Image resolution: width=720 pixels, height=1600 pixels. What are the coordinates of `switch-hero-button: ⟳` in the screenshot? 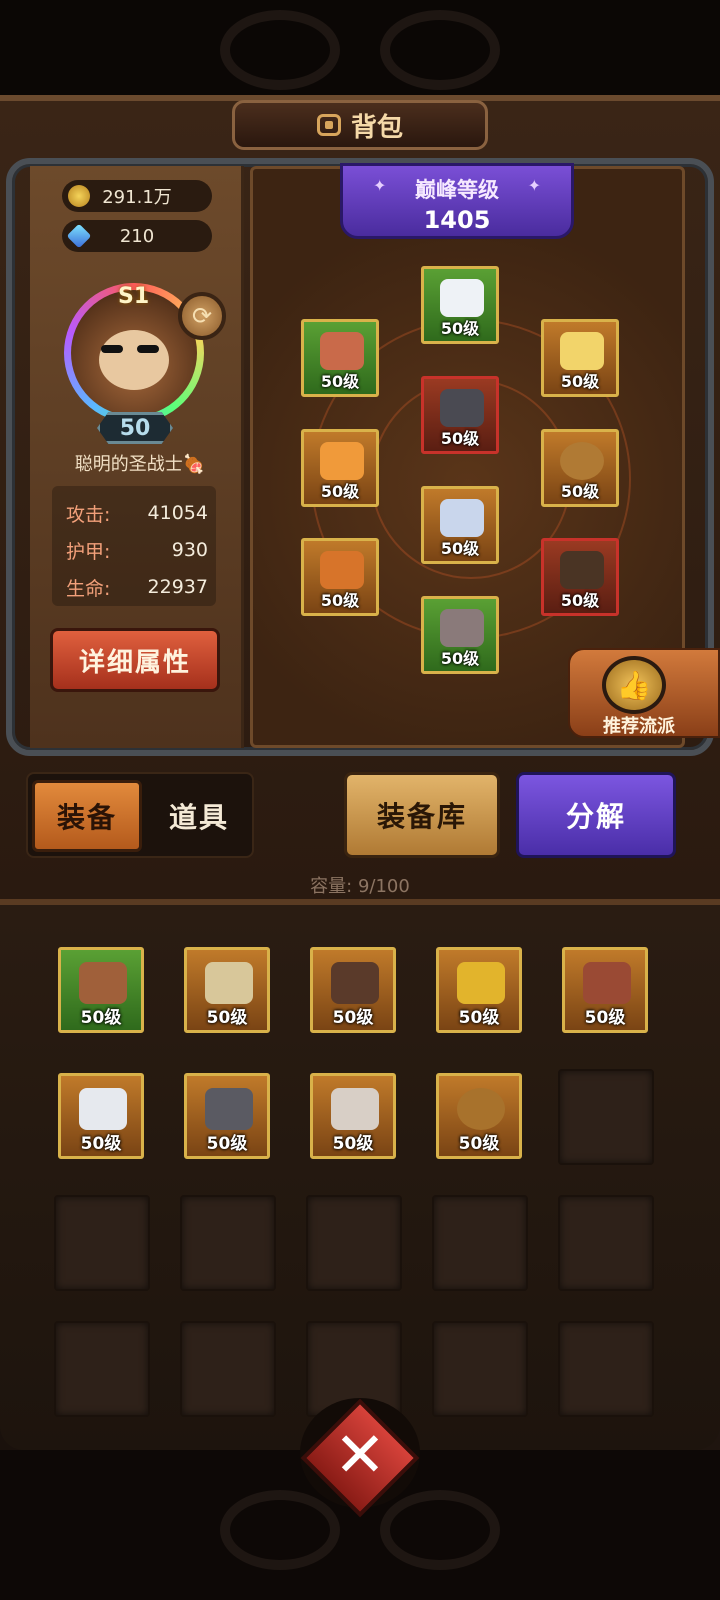 It's located at (202, 316).